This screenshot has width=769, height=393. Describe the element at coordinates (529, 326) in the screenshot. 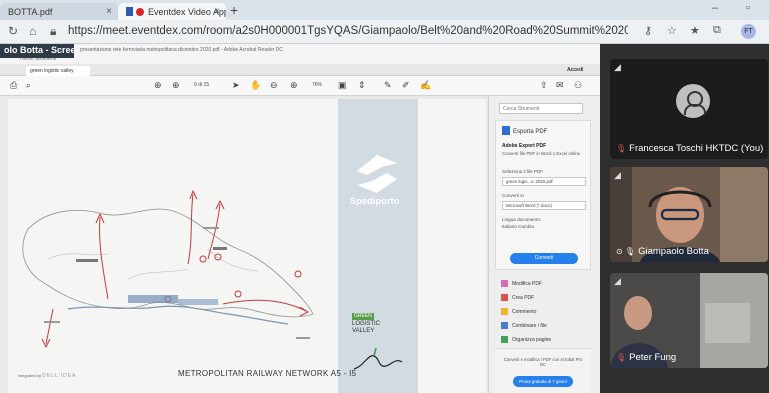

I see `tool-label: Combinare i file` at that location.